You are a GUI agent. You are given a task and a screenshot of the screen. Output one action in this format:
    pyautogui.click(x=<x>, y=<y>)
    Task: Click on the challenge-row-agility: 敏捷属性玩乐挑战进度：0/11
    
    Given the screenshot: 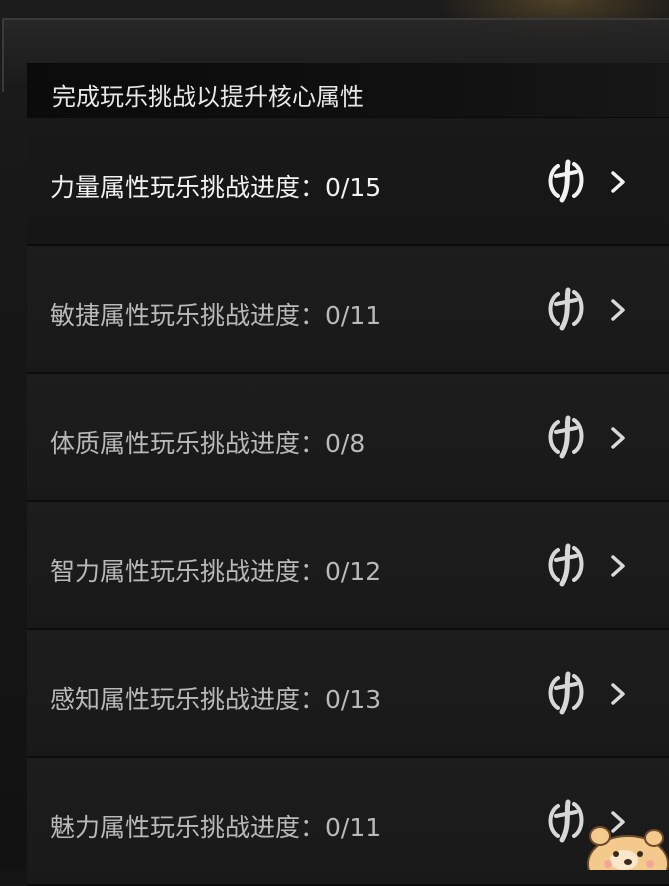 What is the action you would take?
    pyautogui.click(x=348, y=310)
    